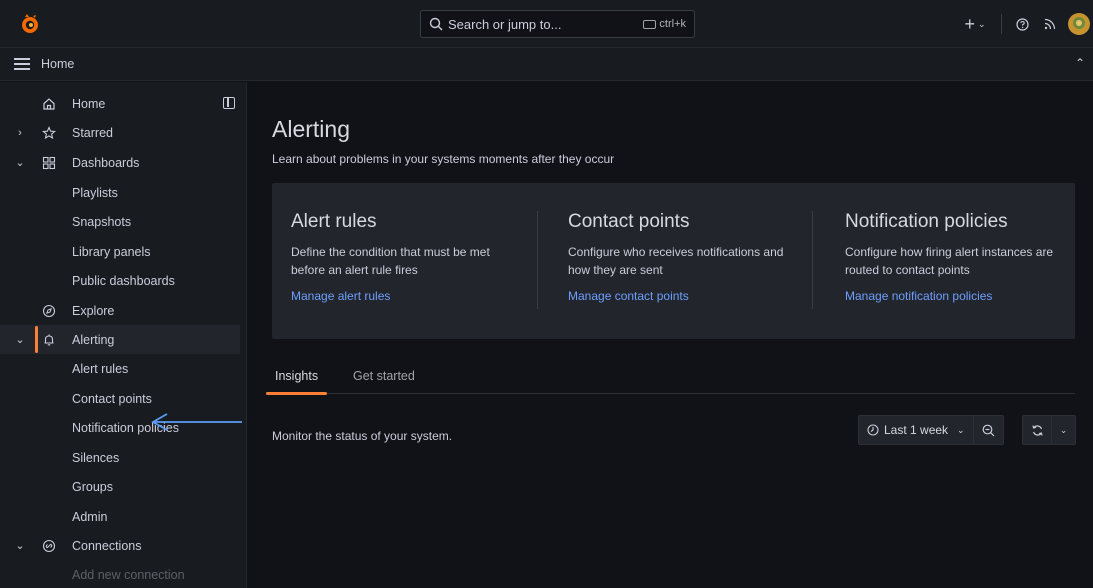 The height and width of the screenshot is (588, 1093). I want to click on sidebar-item-label: Alerting, so click(93, 339).